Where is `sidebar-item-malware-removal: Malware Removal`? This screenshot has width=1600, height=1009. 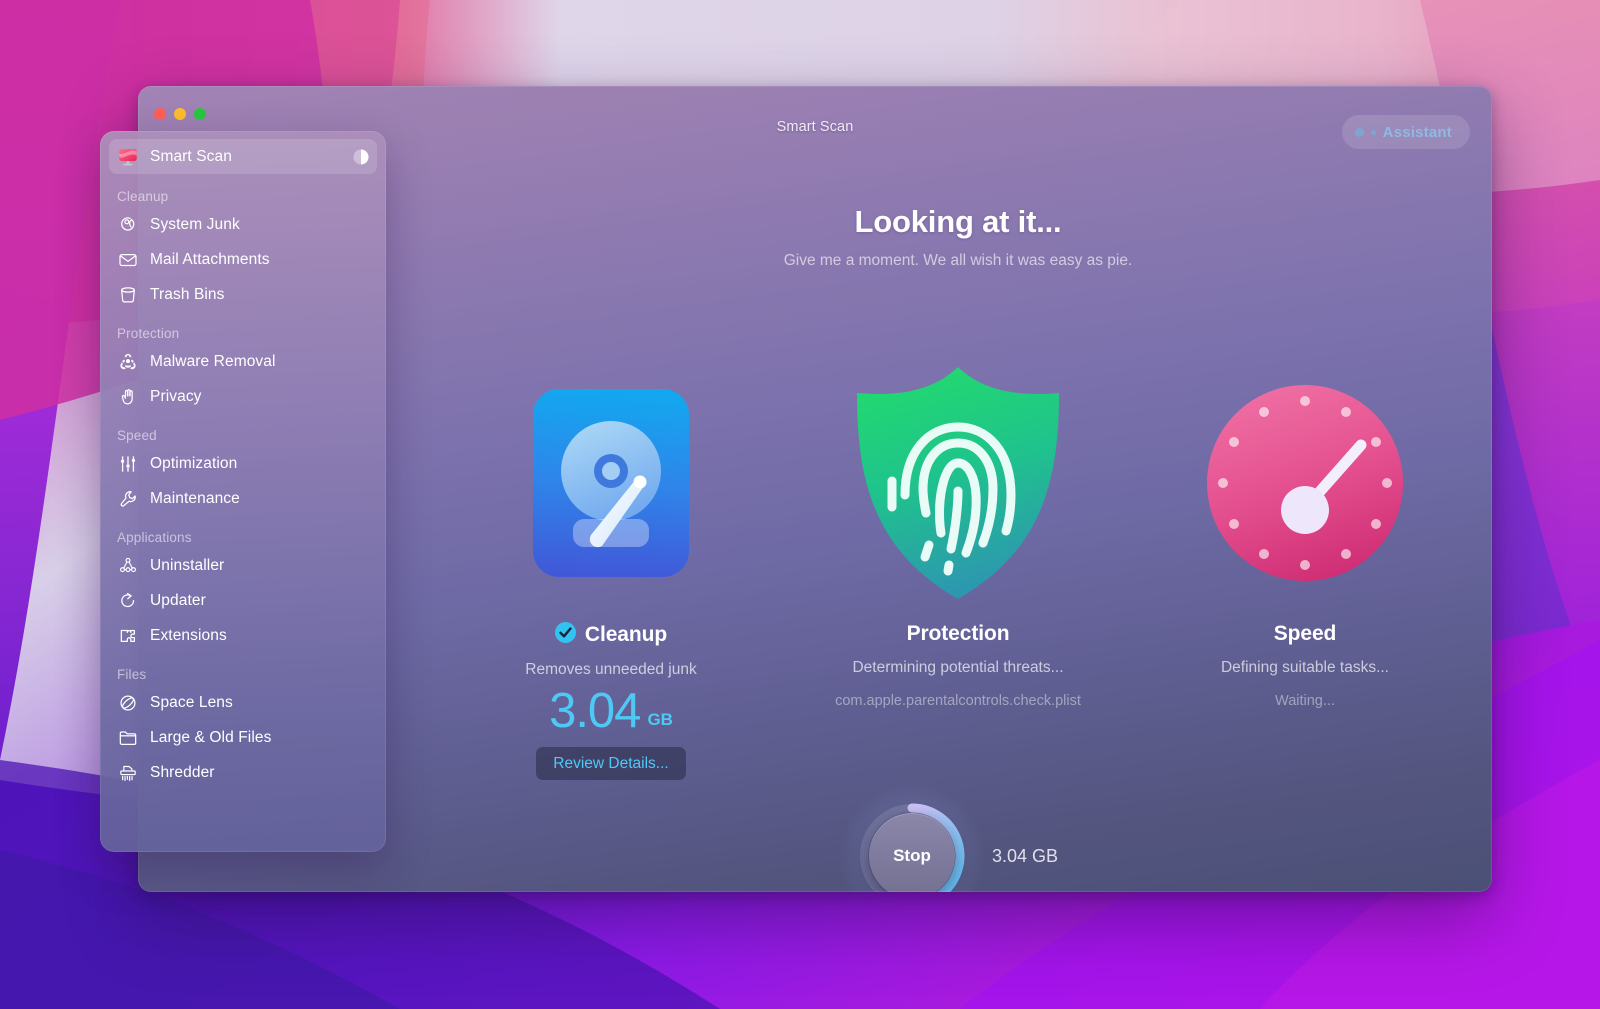
sidebar-item-malware-removal: Malware Removal is located at coordinates (243, 361).